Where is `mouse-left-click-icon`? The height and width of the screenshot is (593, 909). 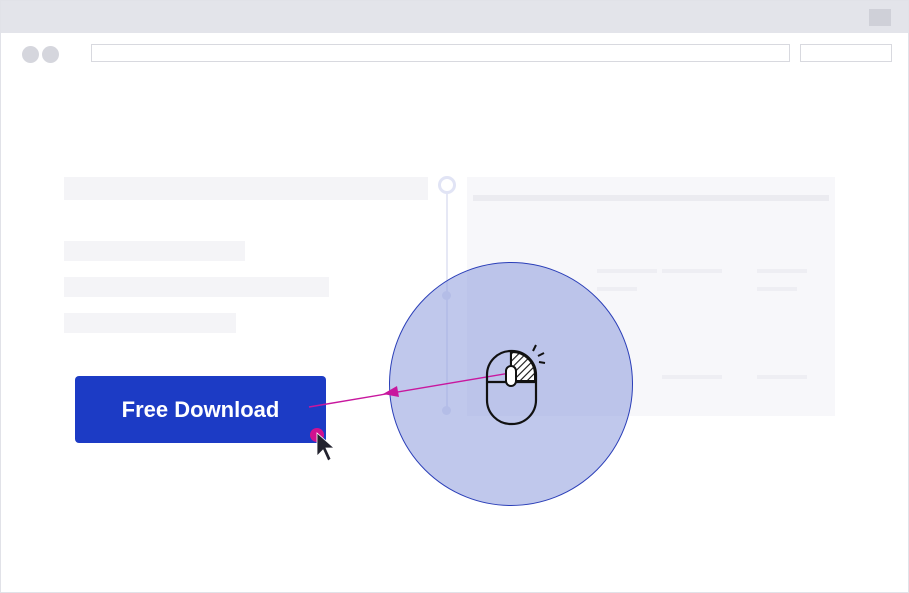
mouse-left-click-icon is located at coordinates (515, 385).